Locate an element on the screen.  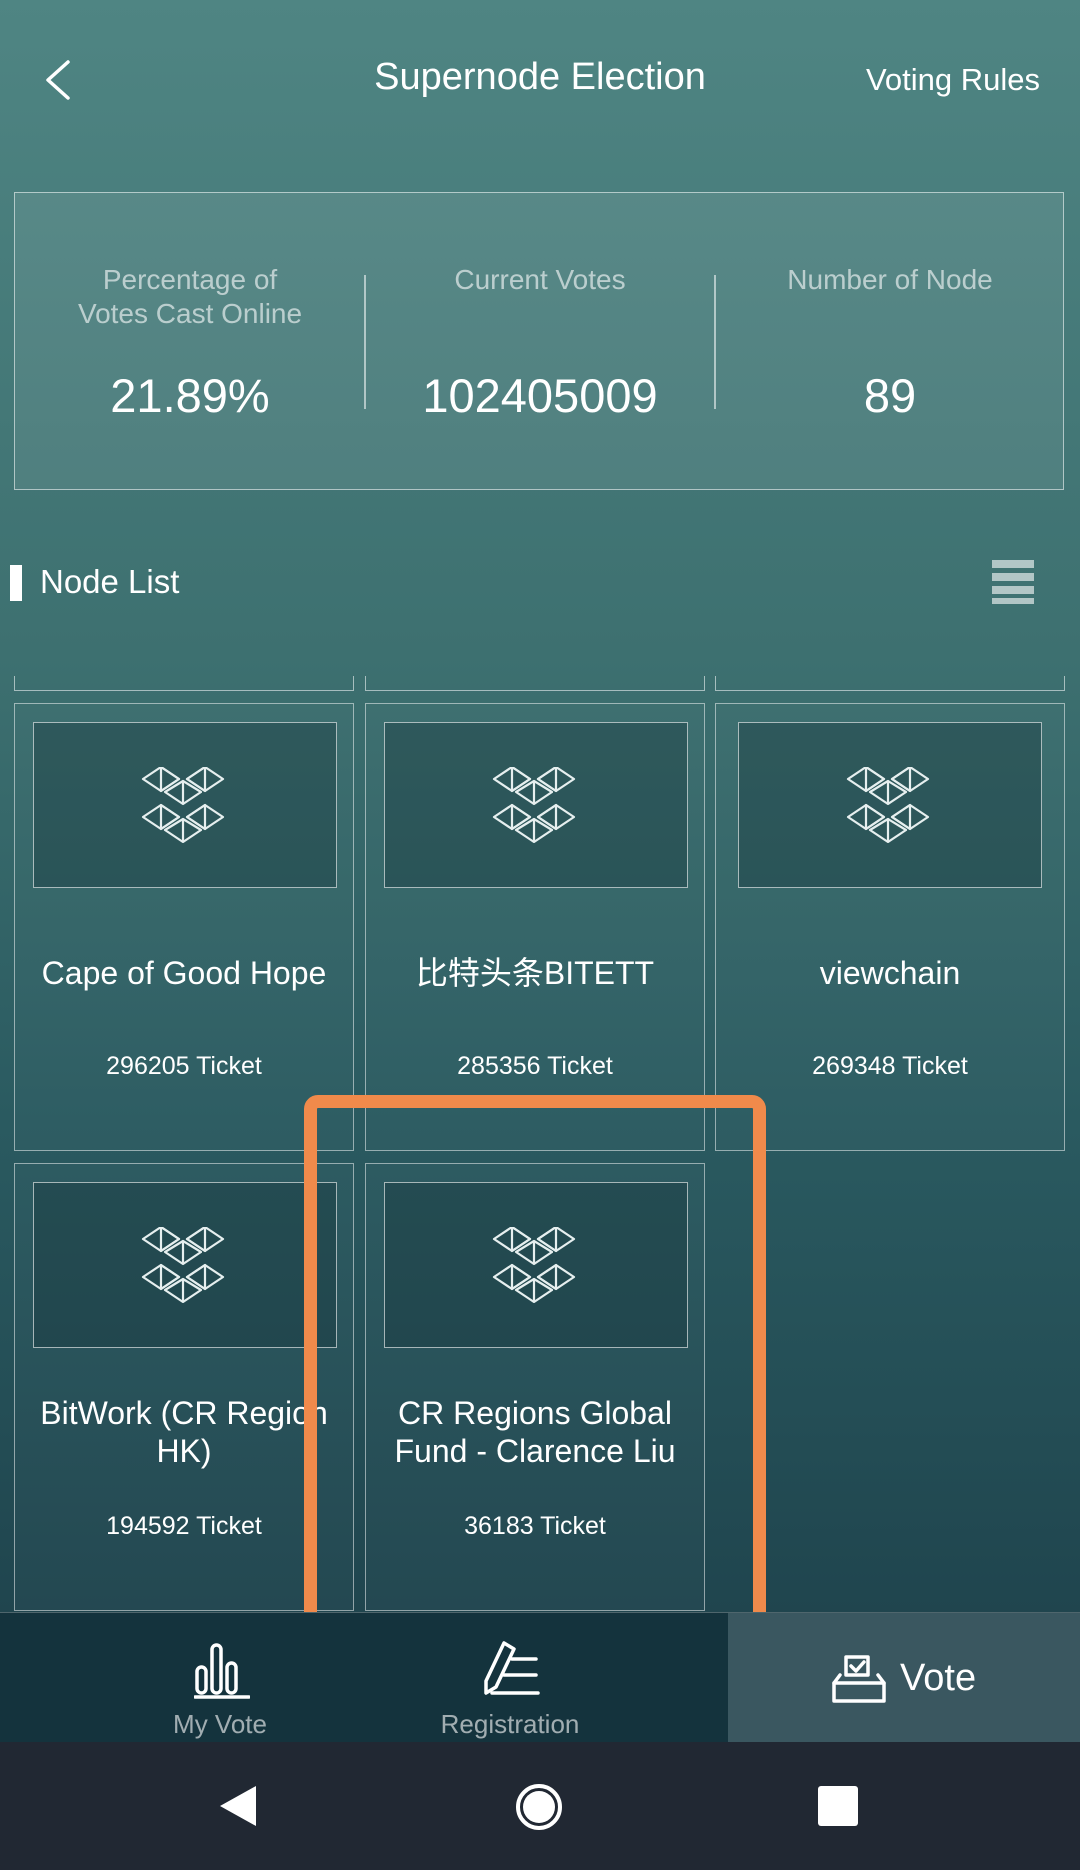
nav-home-icon is located at coordinates (539, 1807).